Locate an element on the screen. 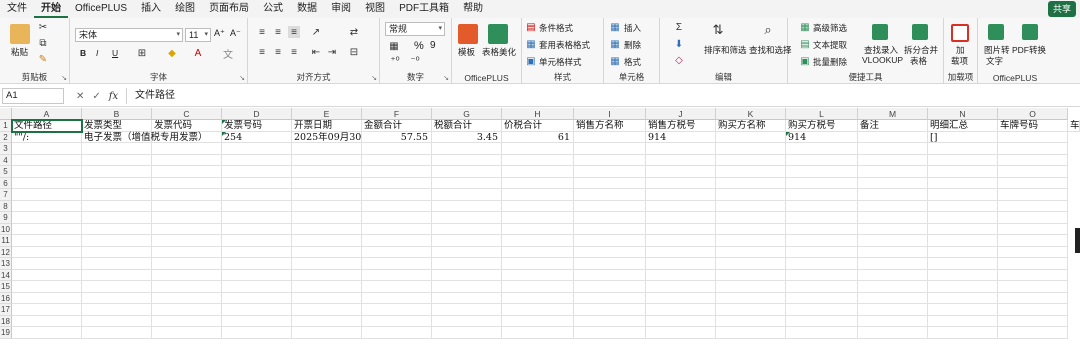 The height and width of the screenshot is (347, 1080). row-header: 2 is located at coordinates (6, 137).